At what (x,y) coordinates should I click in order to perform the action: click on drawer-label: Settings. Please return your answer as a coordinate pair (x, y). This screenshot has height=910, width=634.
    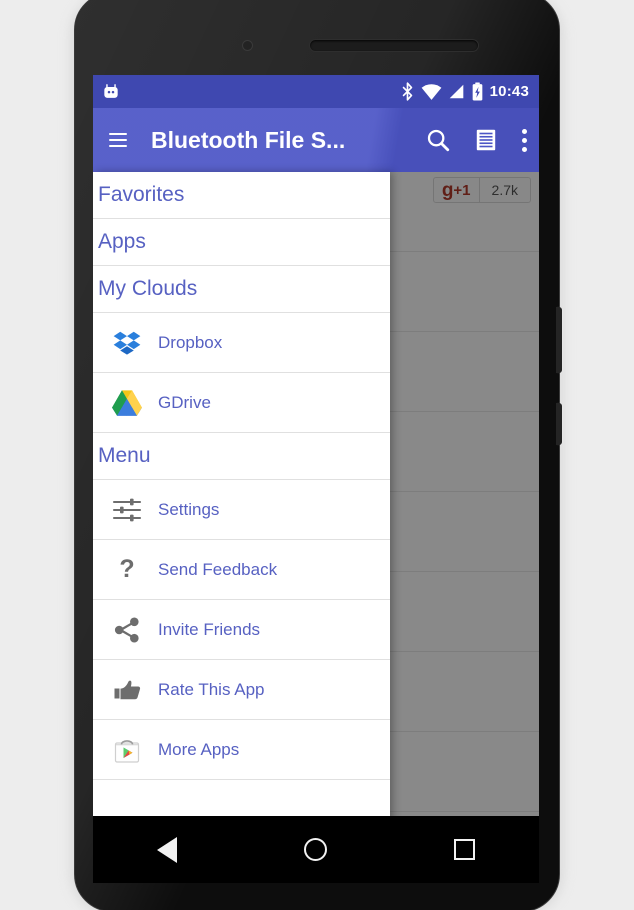
    Looking at the image, I should click on (189, 509).